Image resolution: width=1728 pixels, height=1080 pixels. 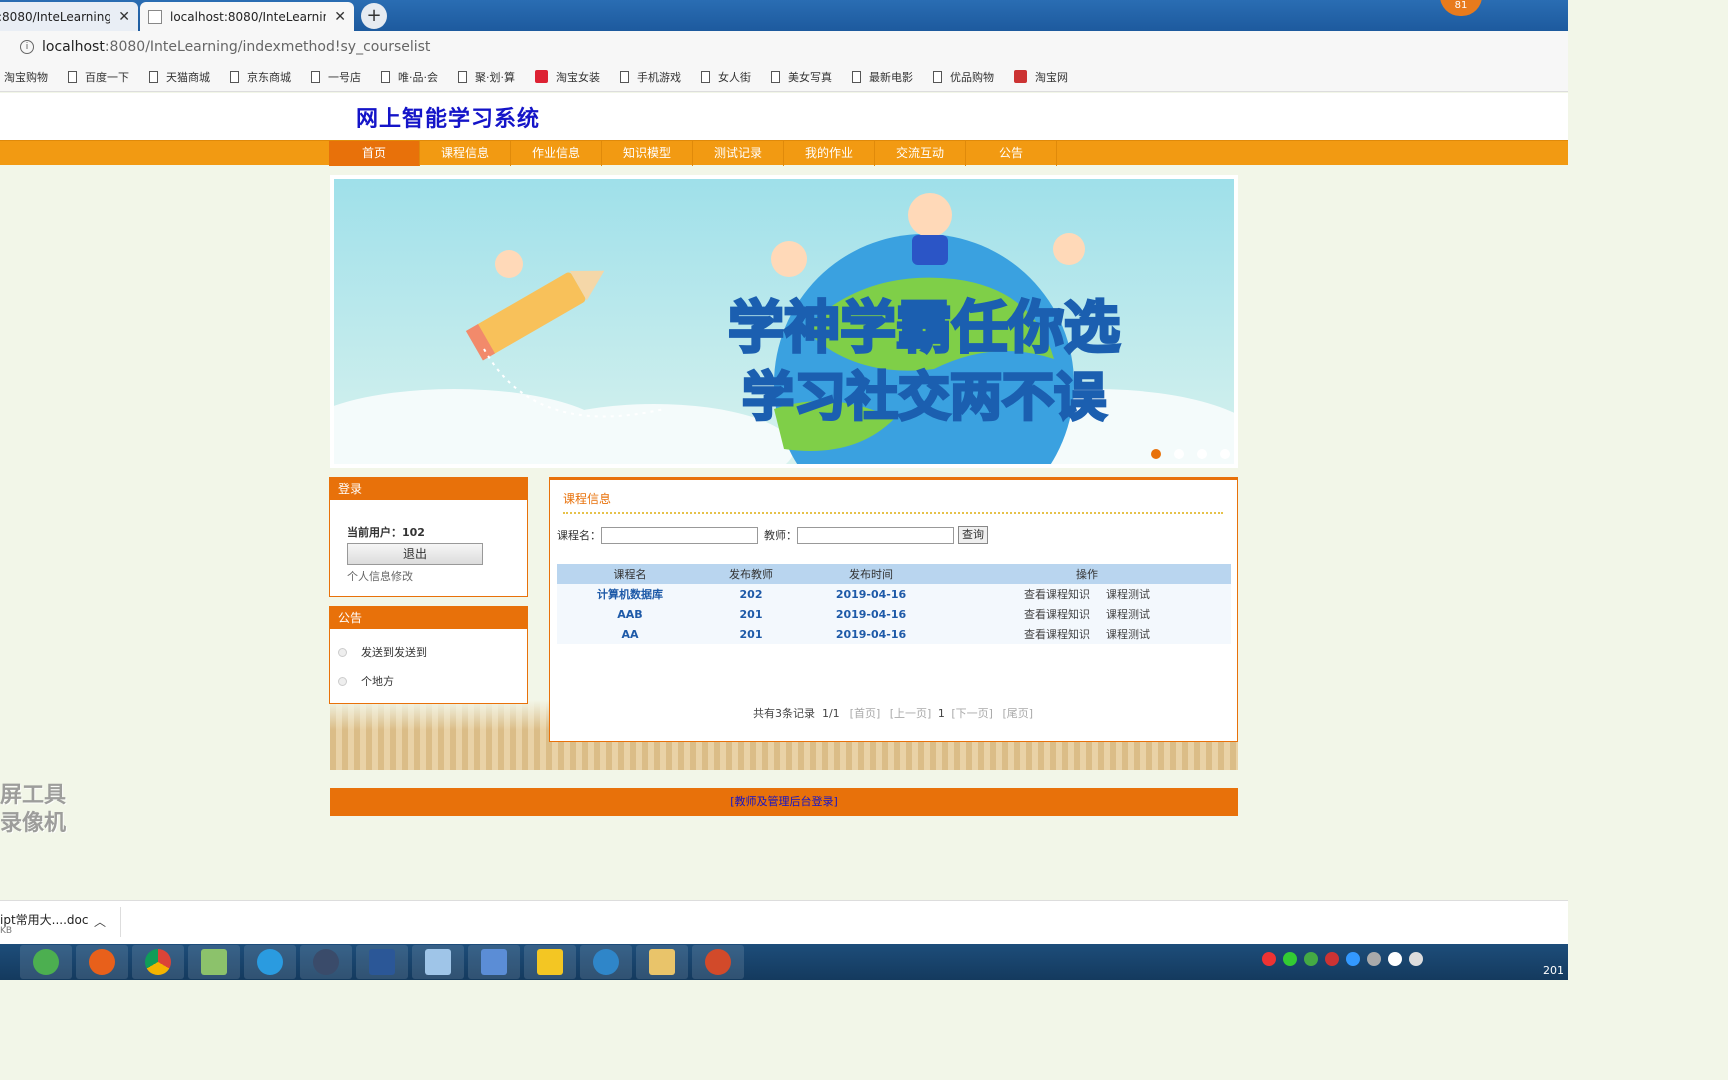 I want to click on download-filename: ipt常用大....doc, so click(x=44, y=919).